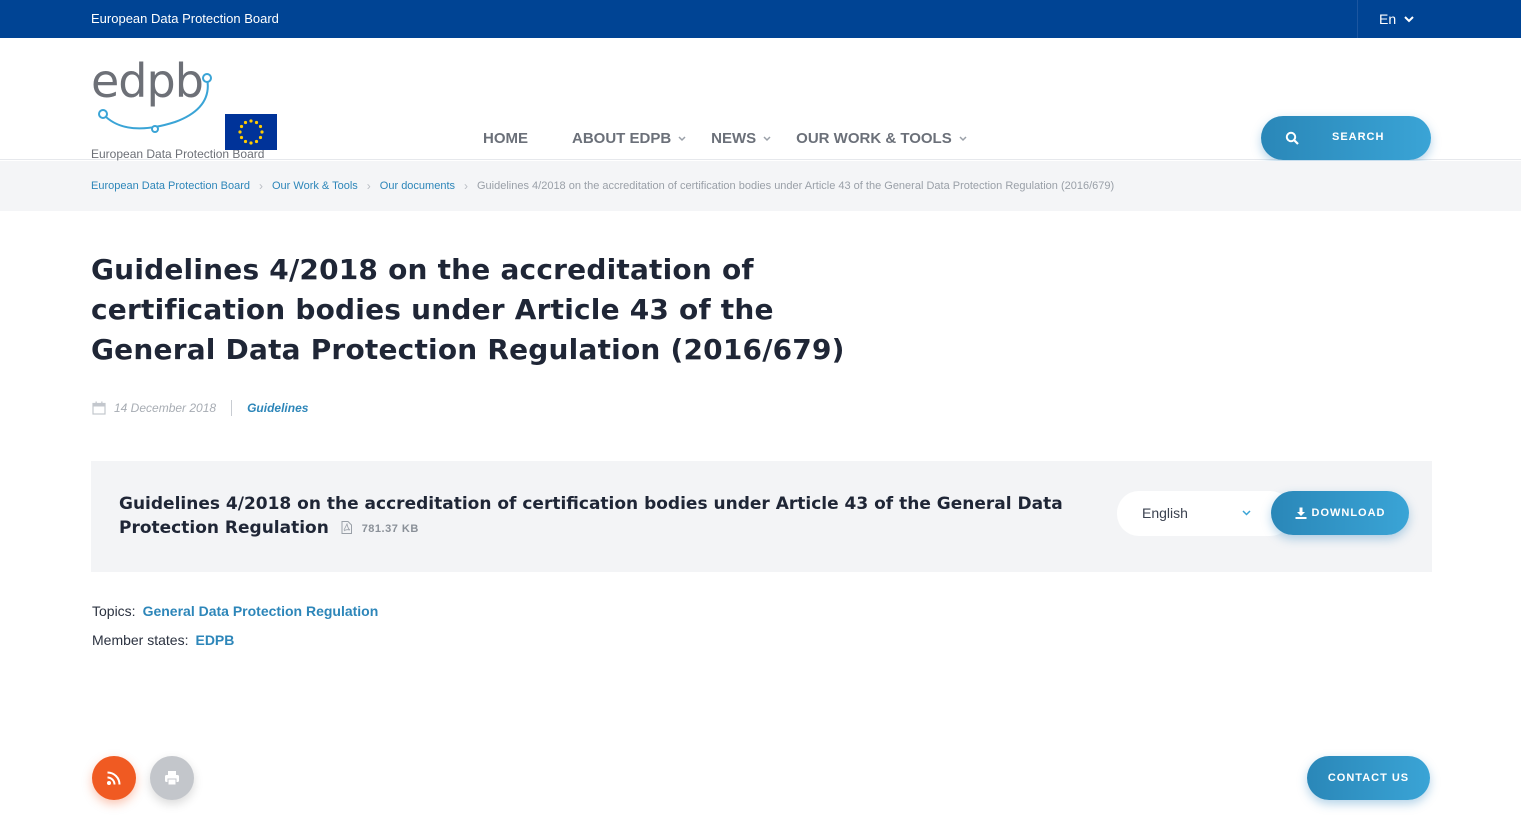  What do you see at coordinates (185, 18) in the screenshot?
I see `topbar-title: European Data Protection Board` at bounding box center [185, 18].